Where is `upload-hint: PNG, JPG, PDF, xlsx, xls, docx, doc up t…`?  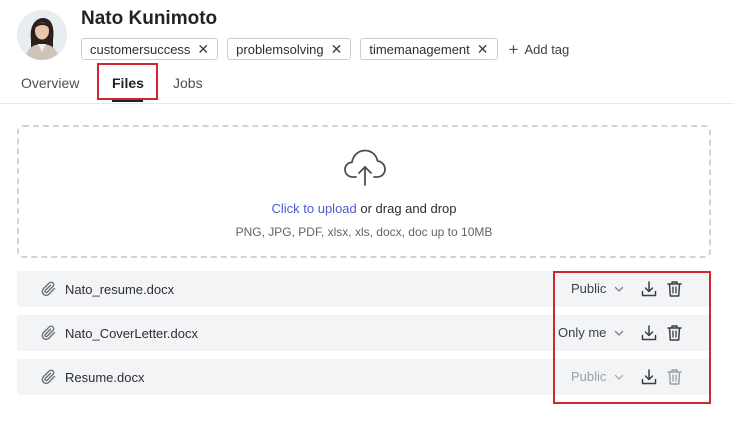 upload-hint: PNG, JPG, PDF, xlsx, xls, docx, doc up t… is located at coordinates (364, 232).